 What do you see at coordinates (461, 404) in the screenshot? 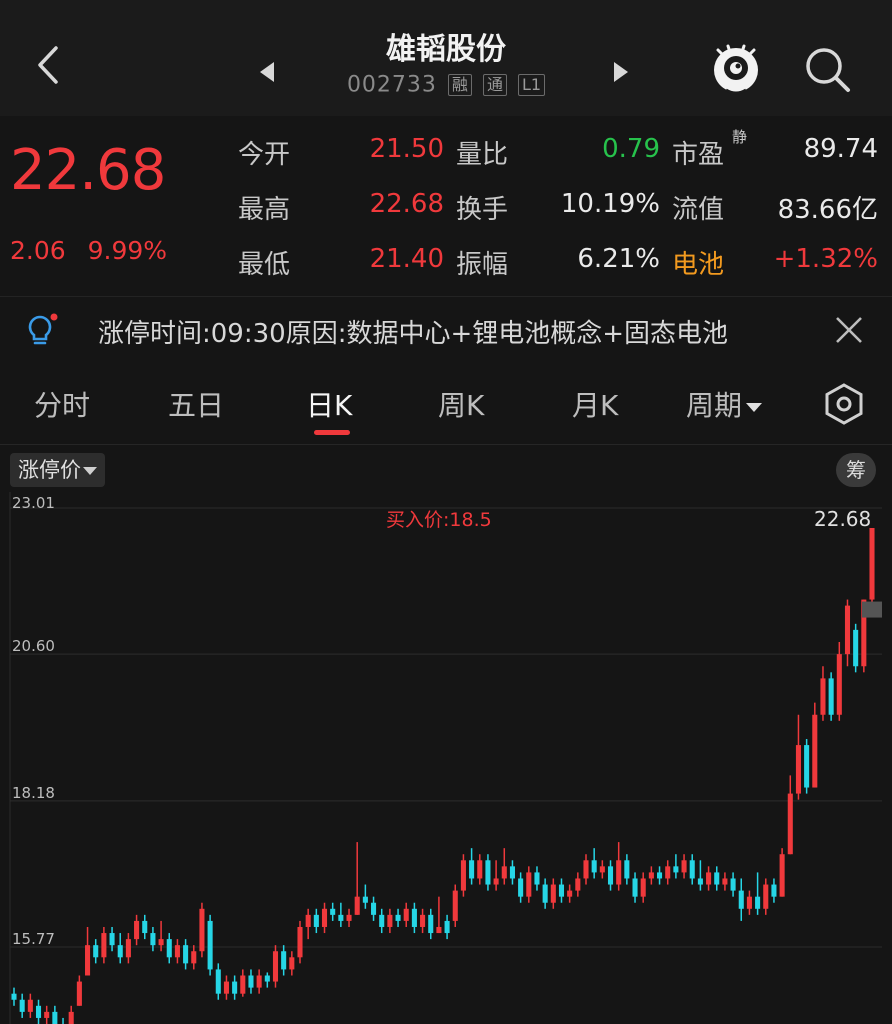
I see `tab-weekly-k: 周K` at bounding box center [461, 404].